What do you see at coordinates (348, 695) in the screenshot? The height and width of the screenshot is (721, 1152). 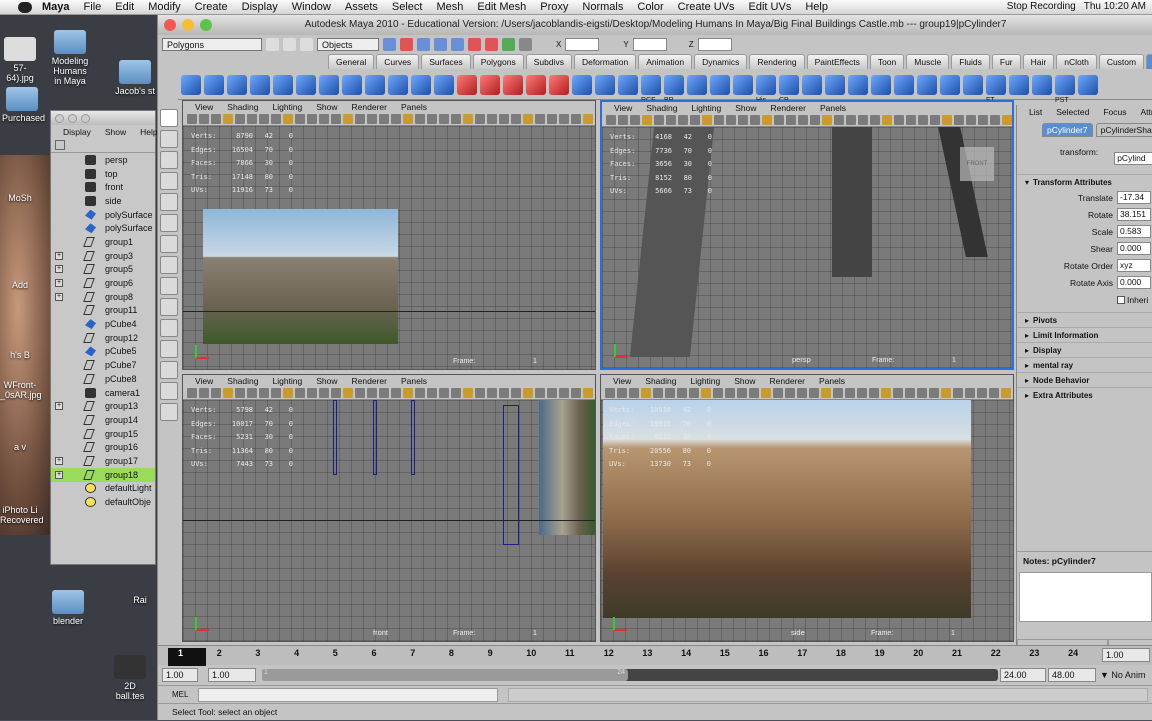 I see `mel-input` at bounding box center [348, 695].